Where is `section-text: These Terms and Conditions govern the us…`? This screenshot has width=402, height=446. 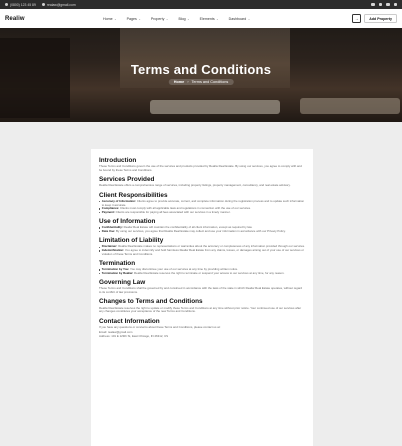
section-text: These Terms and Conditions govern the us… is located at coordinates (200, 168).